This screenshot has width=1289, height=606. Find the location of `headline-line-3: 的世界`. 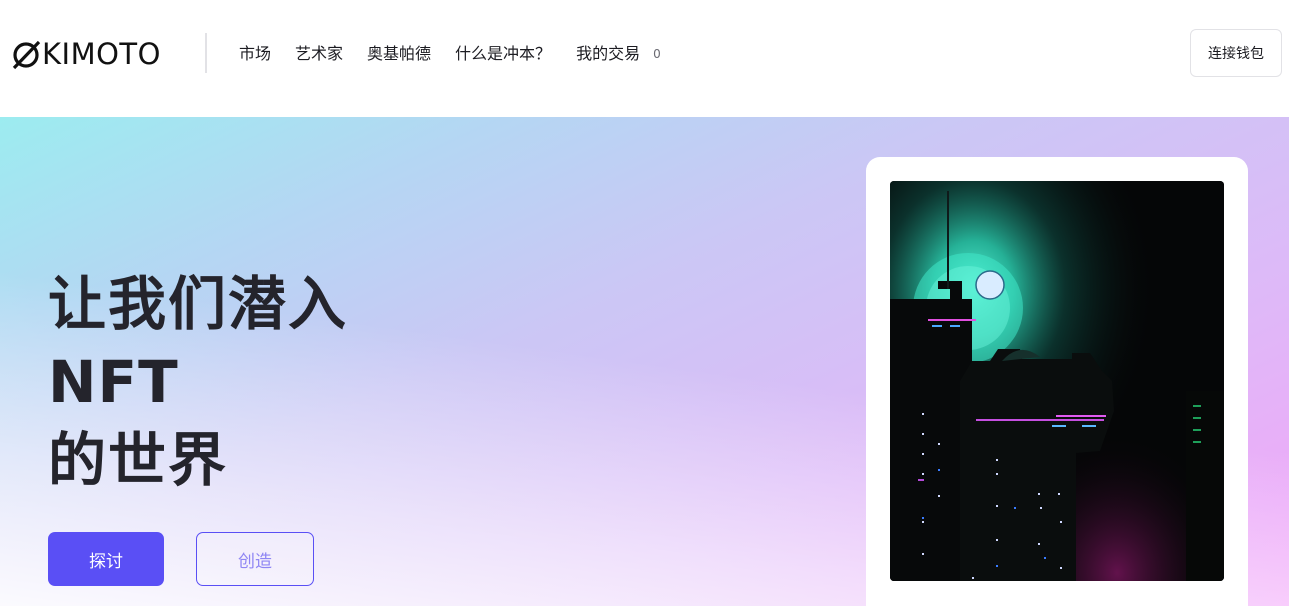

headline-line-3: 的世界 is located at coordinates (138, 460).